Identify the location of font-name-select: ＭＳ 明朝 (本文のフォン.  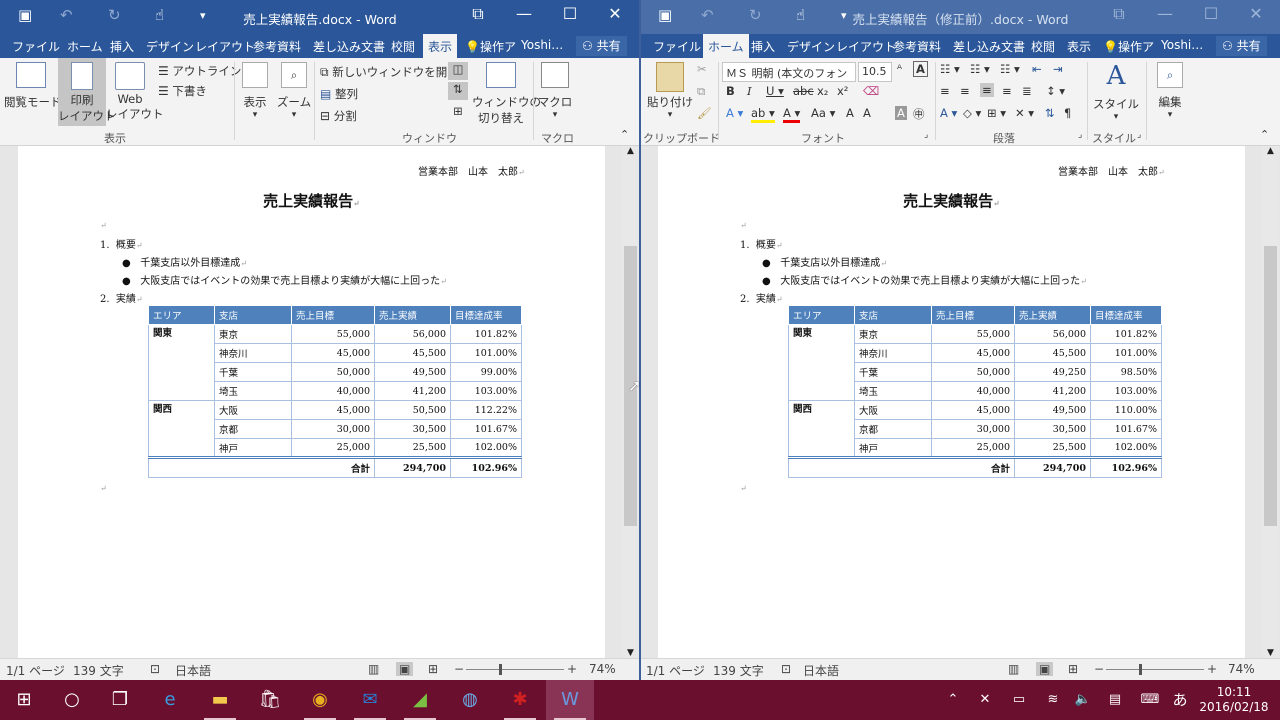
(789, 72).